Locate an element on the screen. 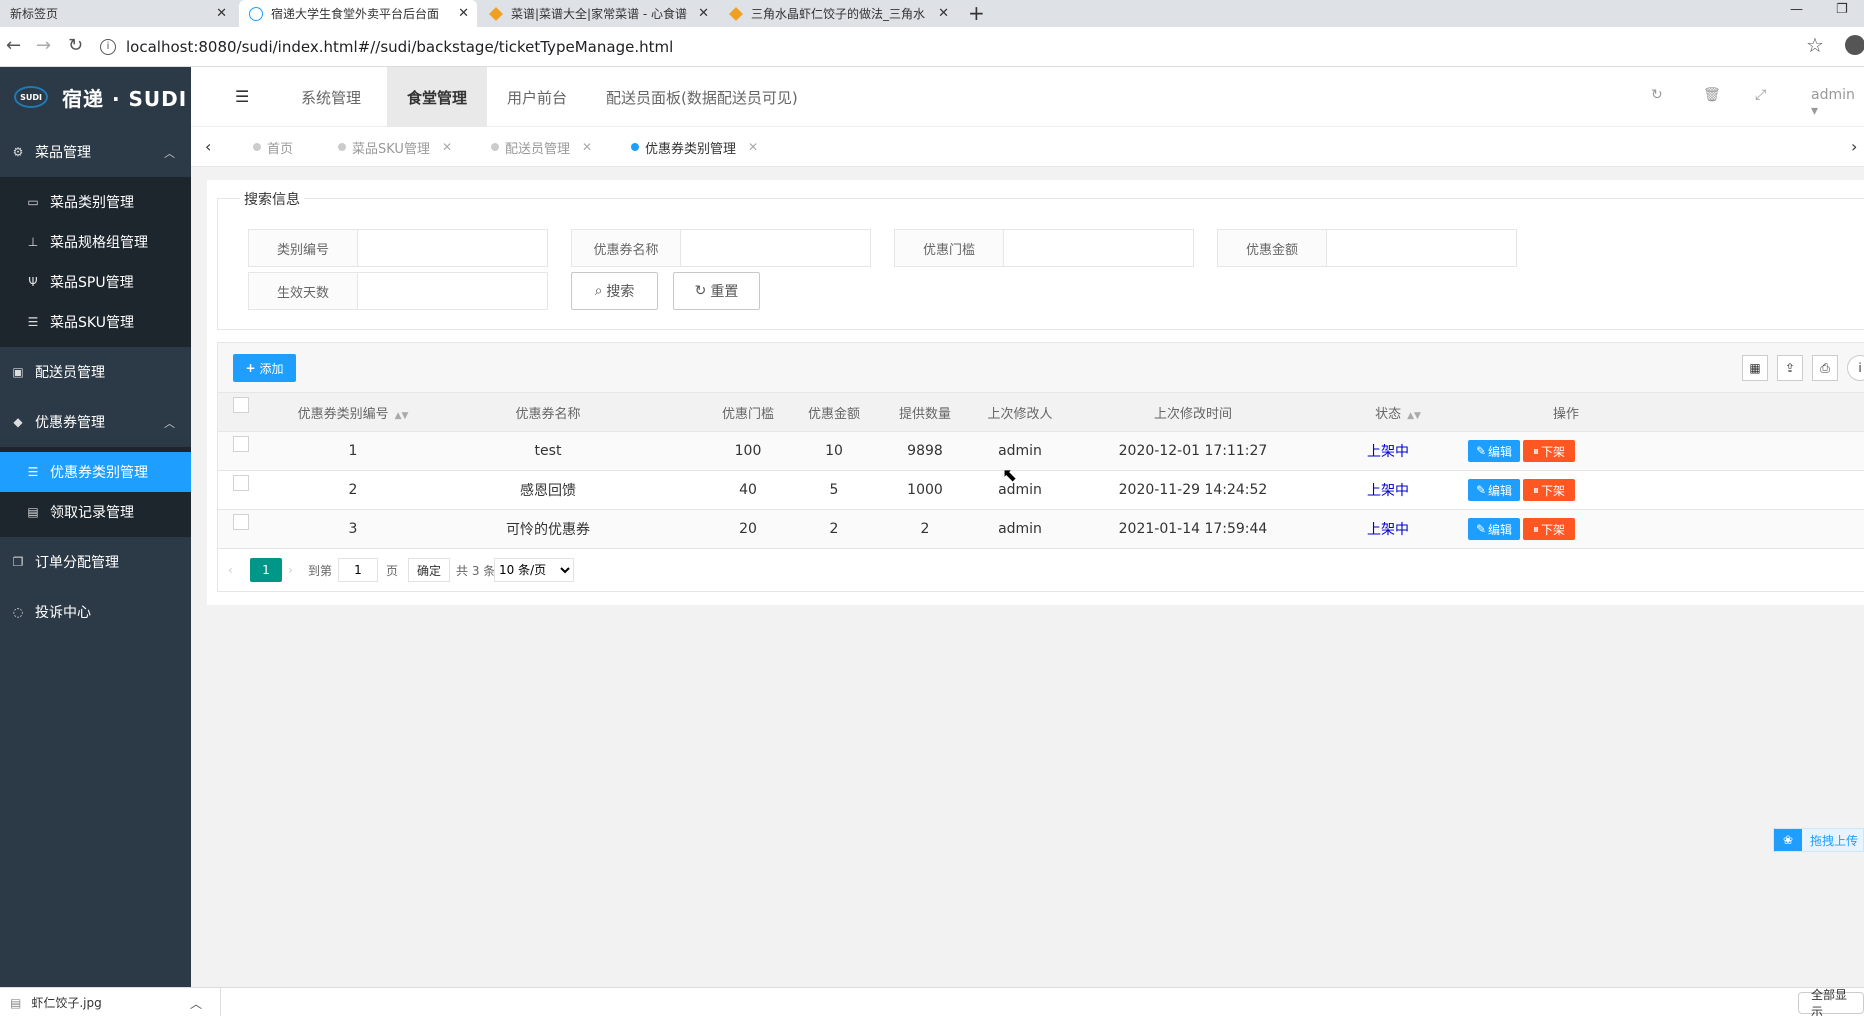 The image size is (1864, 1016). chevron-up-icon: ︿ is located at coordinates (196, 1003).